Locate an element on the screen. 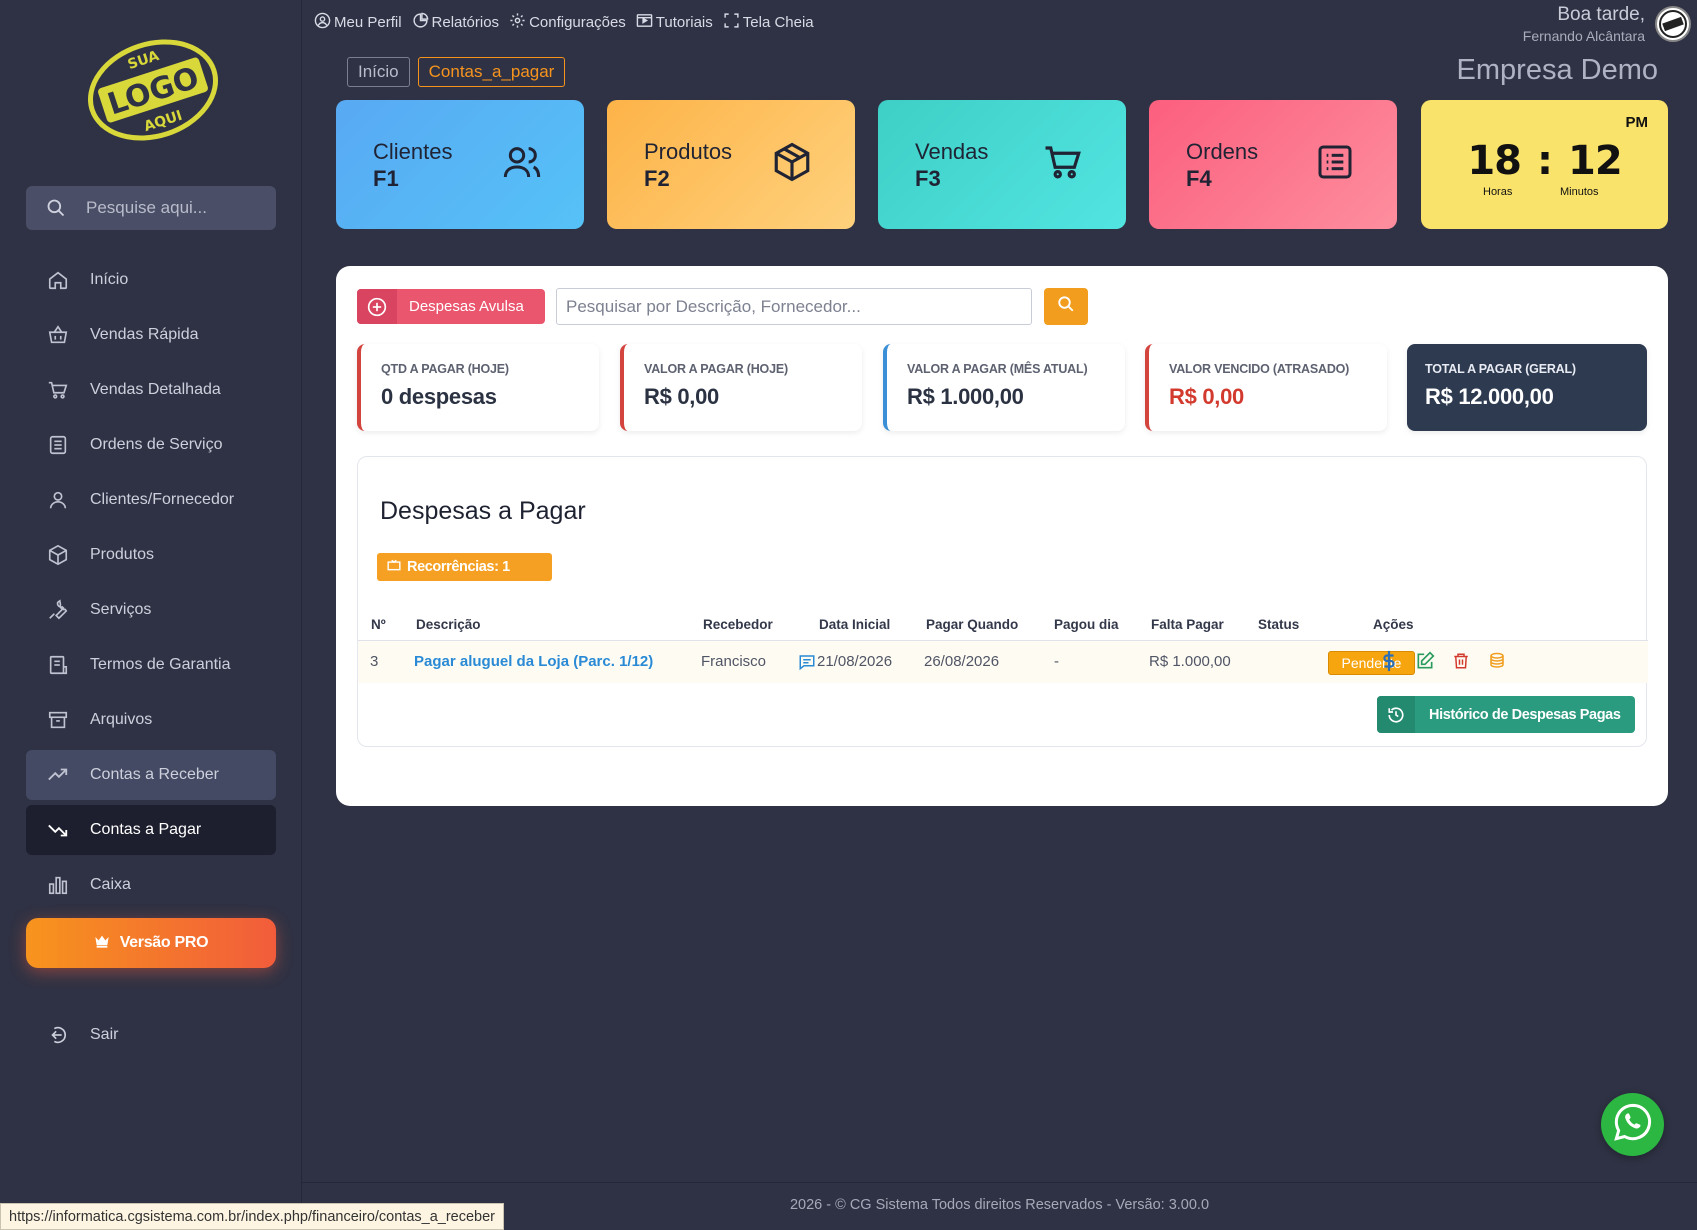 Image resolution: width=1697 pixels, height=1230 pixels. row-due-date: 26/08/2026 is located at coordinates (962, 661).